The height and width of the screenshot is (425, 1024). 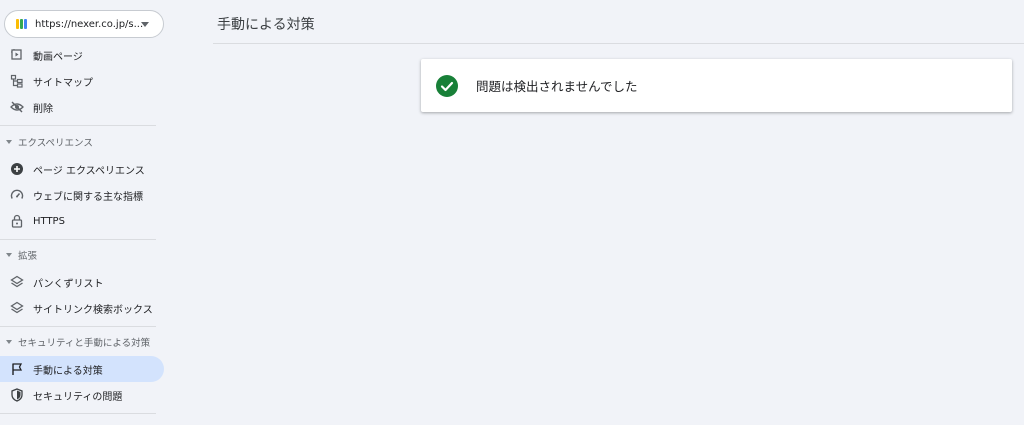 I want to click on video-page-icon, so click(x=17, y=55).